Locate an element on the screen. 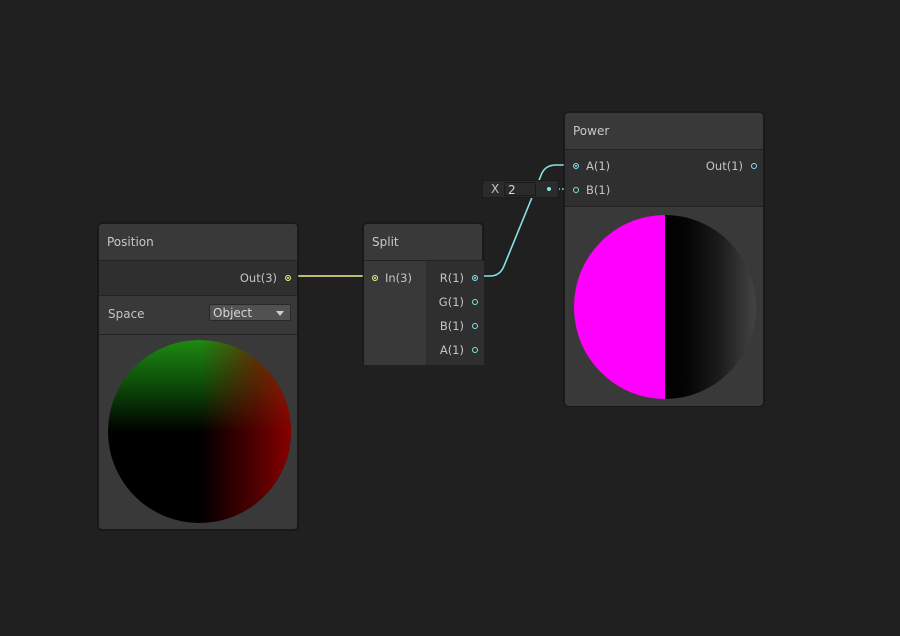 This screenshot has height=636, width=900. power-preview-area is located at coordinates (664, 306).